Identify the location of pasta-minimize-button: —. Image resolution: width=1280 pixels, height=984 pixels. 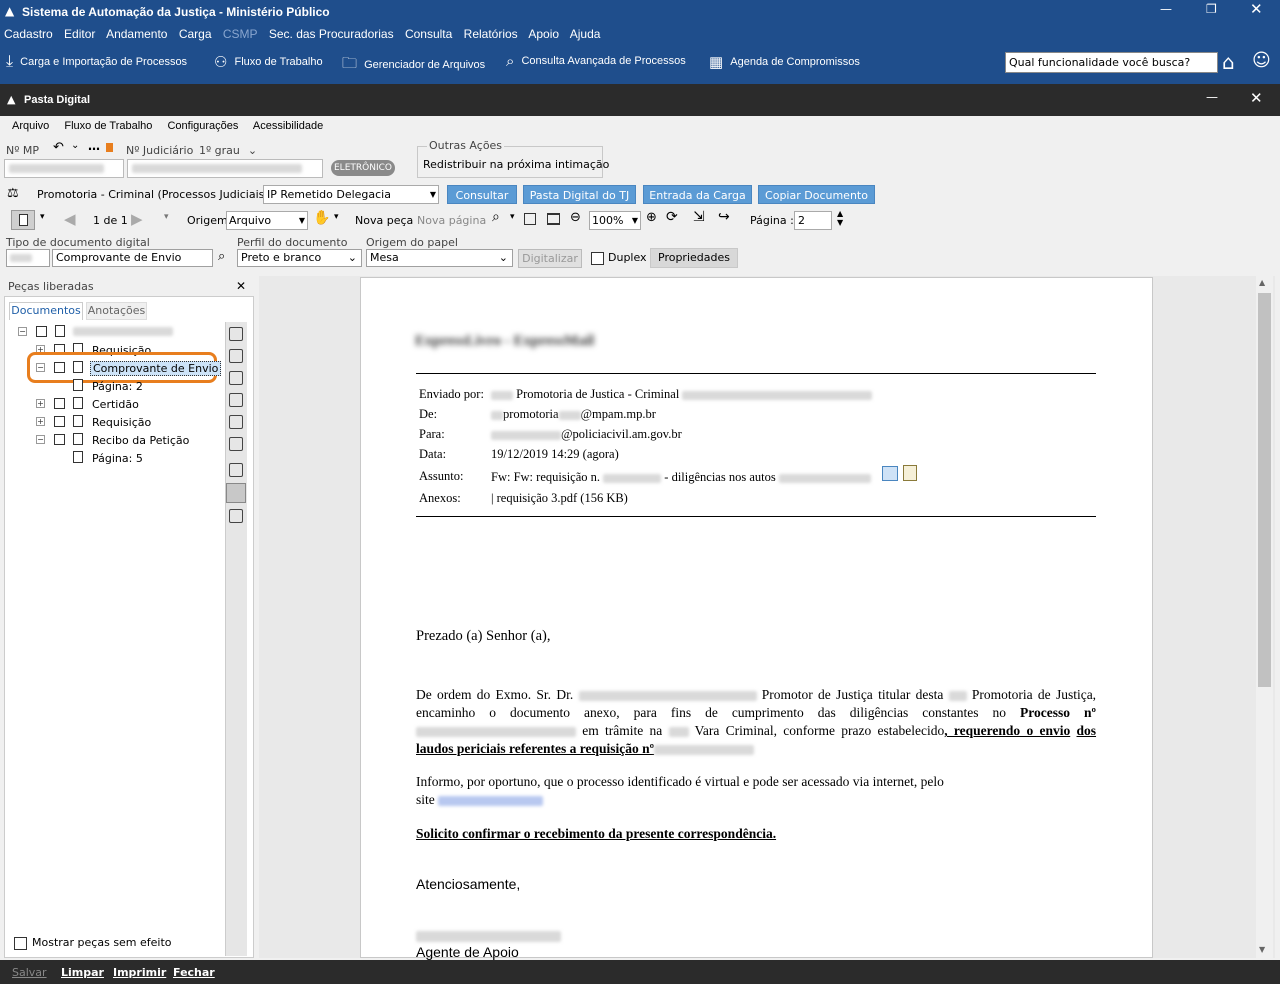
(1212, 97).